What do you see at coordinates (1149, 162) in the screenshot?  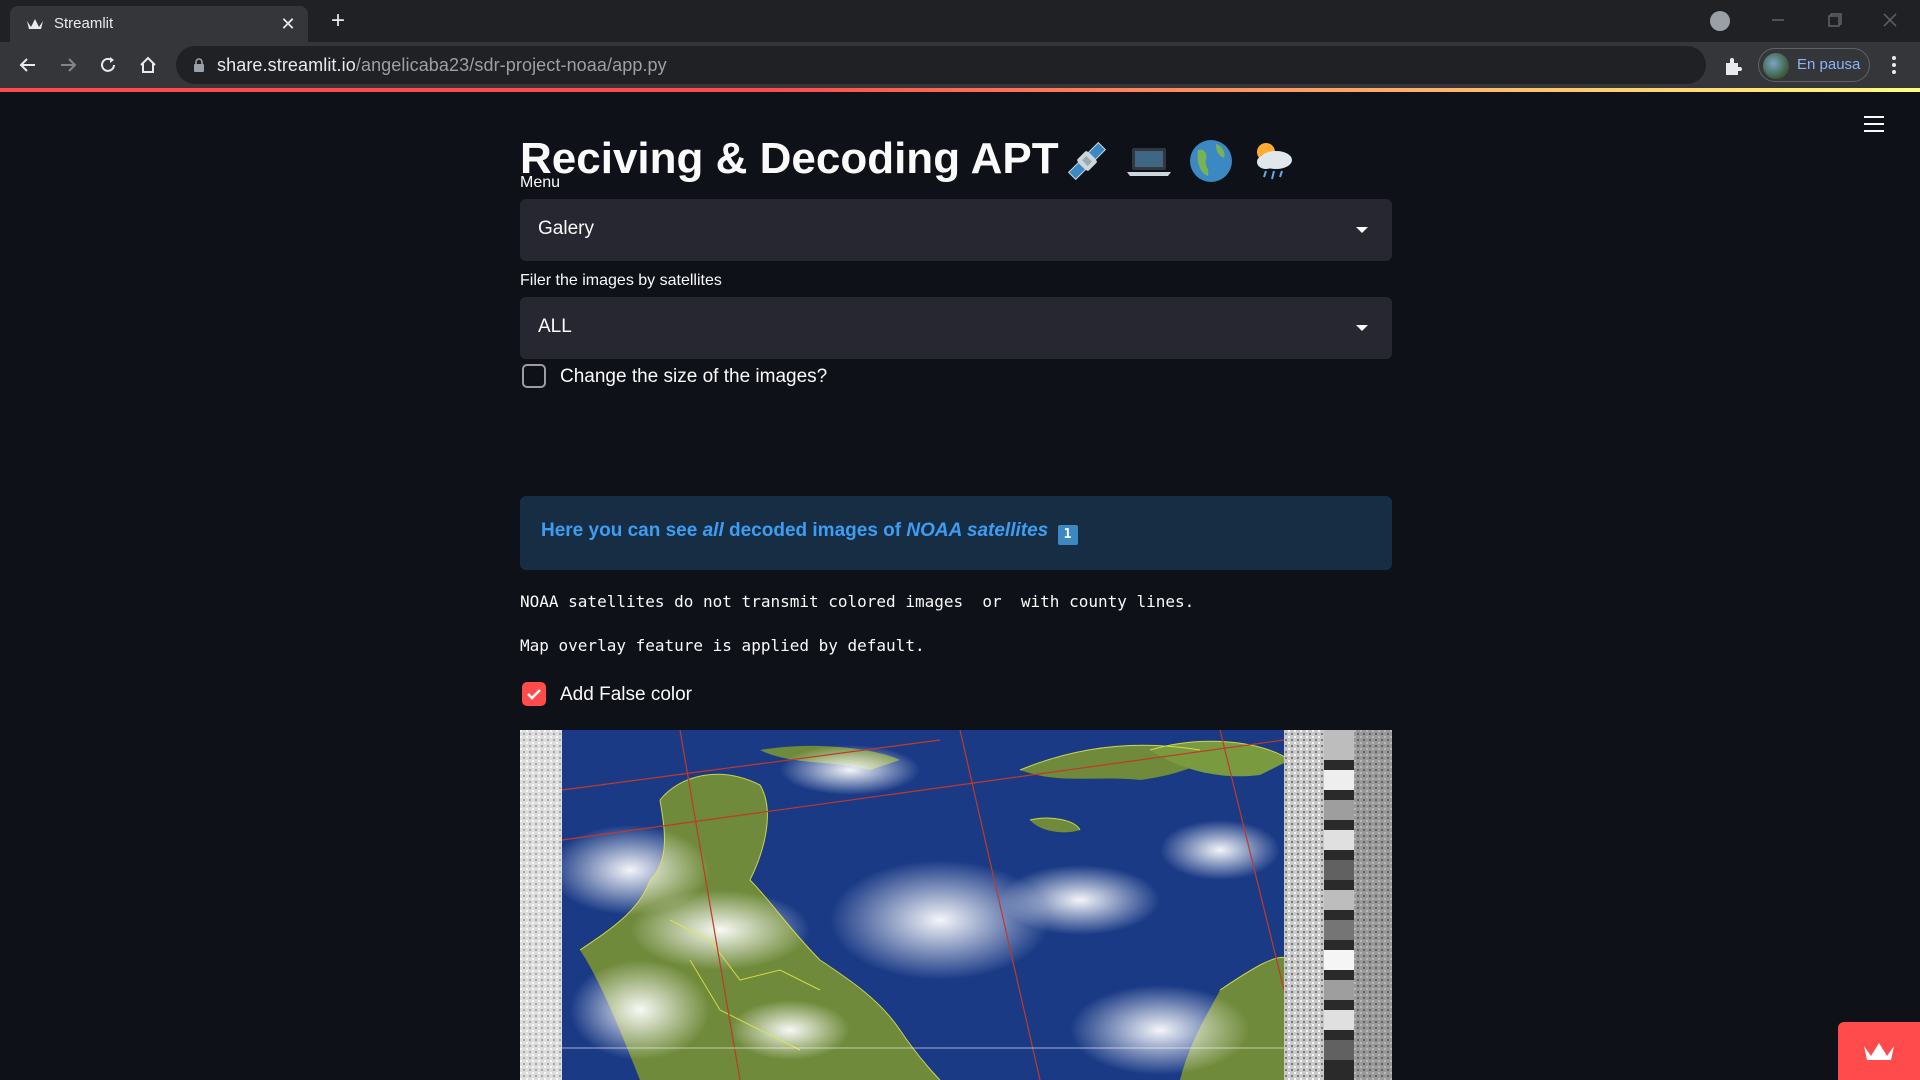 I see `laptop-icon` at bounding box center [1149, 162].